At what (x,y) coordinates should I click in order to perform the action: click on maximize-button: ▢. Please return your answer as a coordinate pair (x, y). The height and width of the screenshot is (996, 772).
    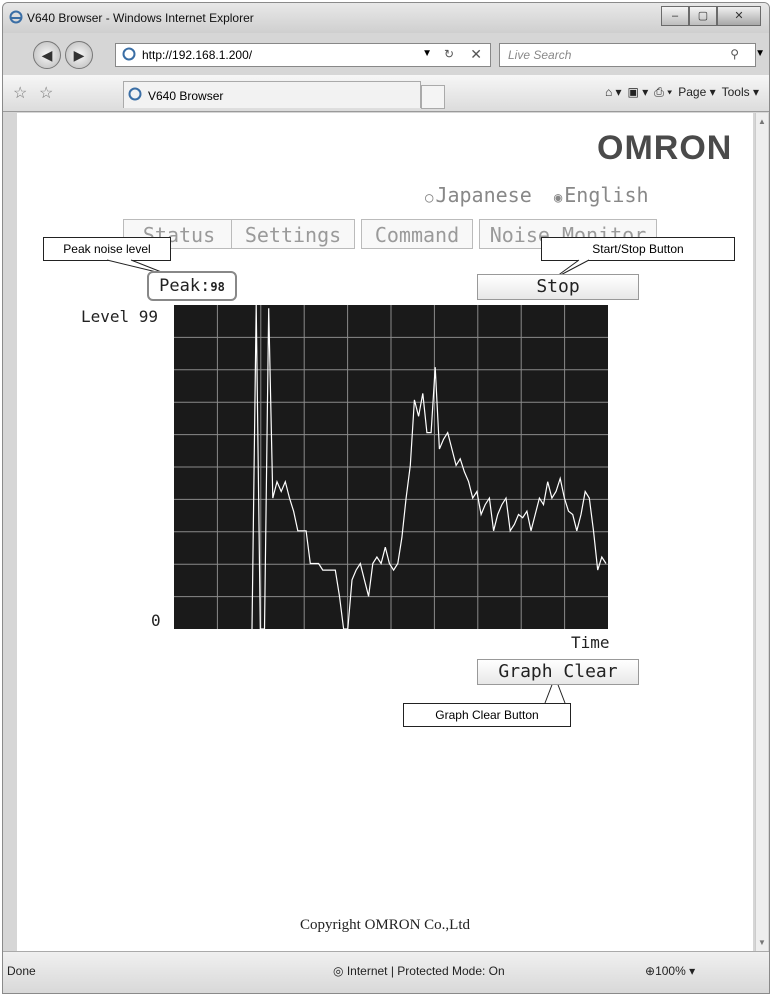
    Looking at the image, I should click on (703, 16).